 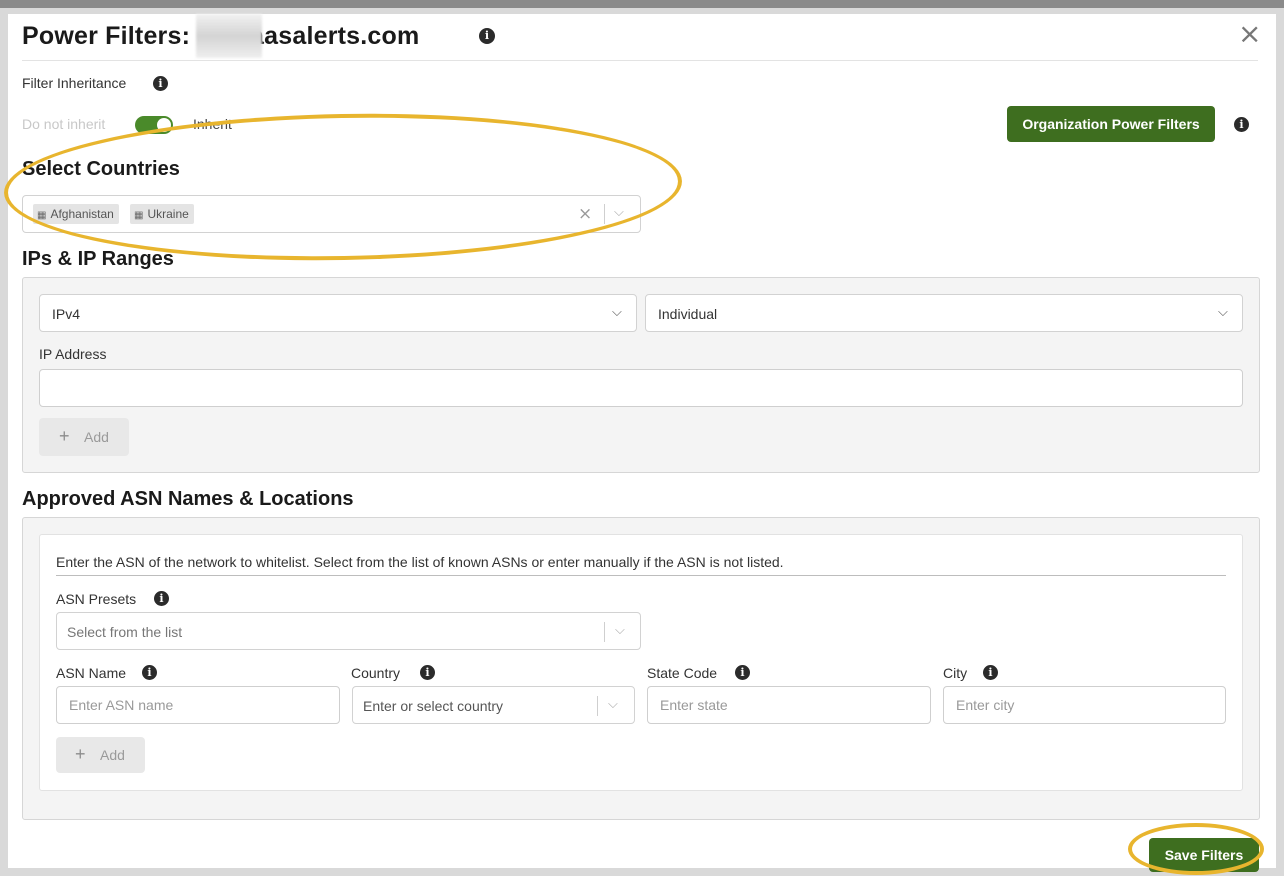 What do you see at coordinates (641, 575) in the screenshot?
I see `asn-divider` at bounding box center [641, 575].